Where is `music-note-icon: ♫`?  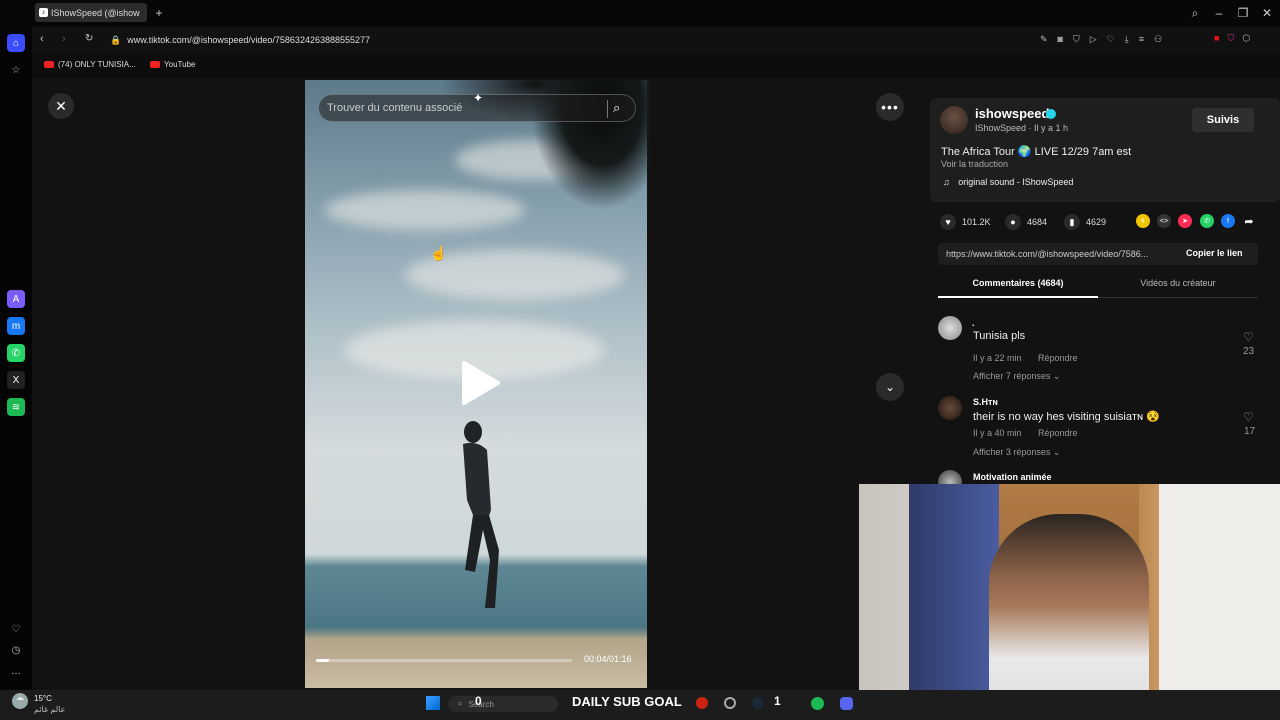 music-note-icon: ♫ is located at coordinates (946, 182).